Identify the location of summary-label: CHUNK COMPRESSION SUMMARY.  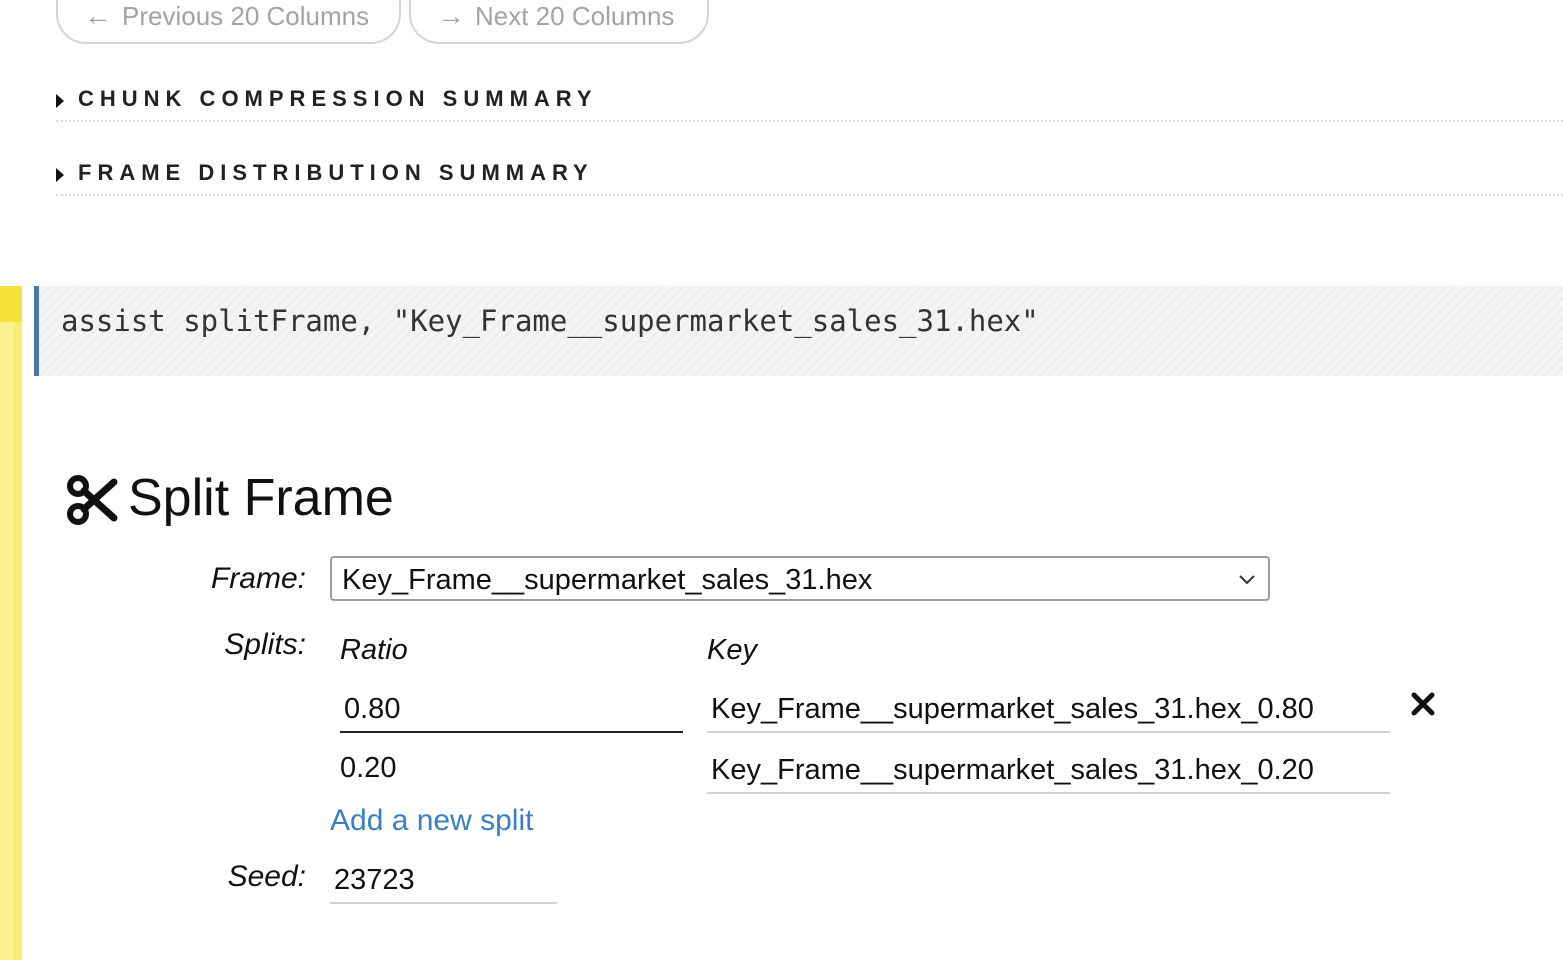
(338, 98).